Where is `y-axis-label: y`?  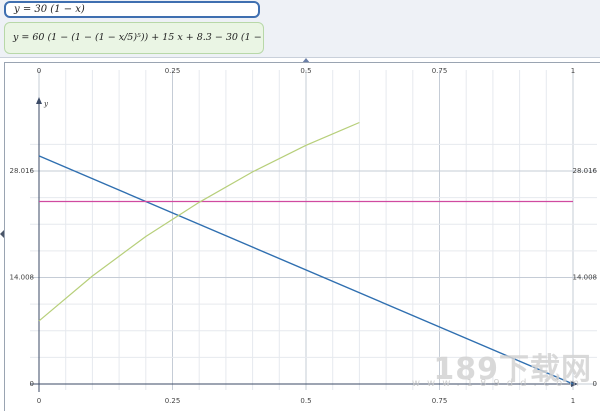
y-axis-label: y is located at coordinates (46, 104).